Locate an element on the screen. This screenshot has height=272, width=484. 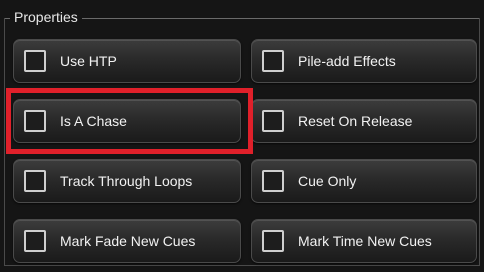
toggle-label: Mark Time New Cues is located at coordinates (365, 241).